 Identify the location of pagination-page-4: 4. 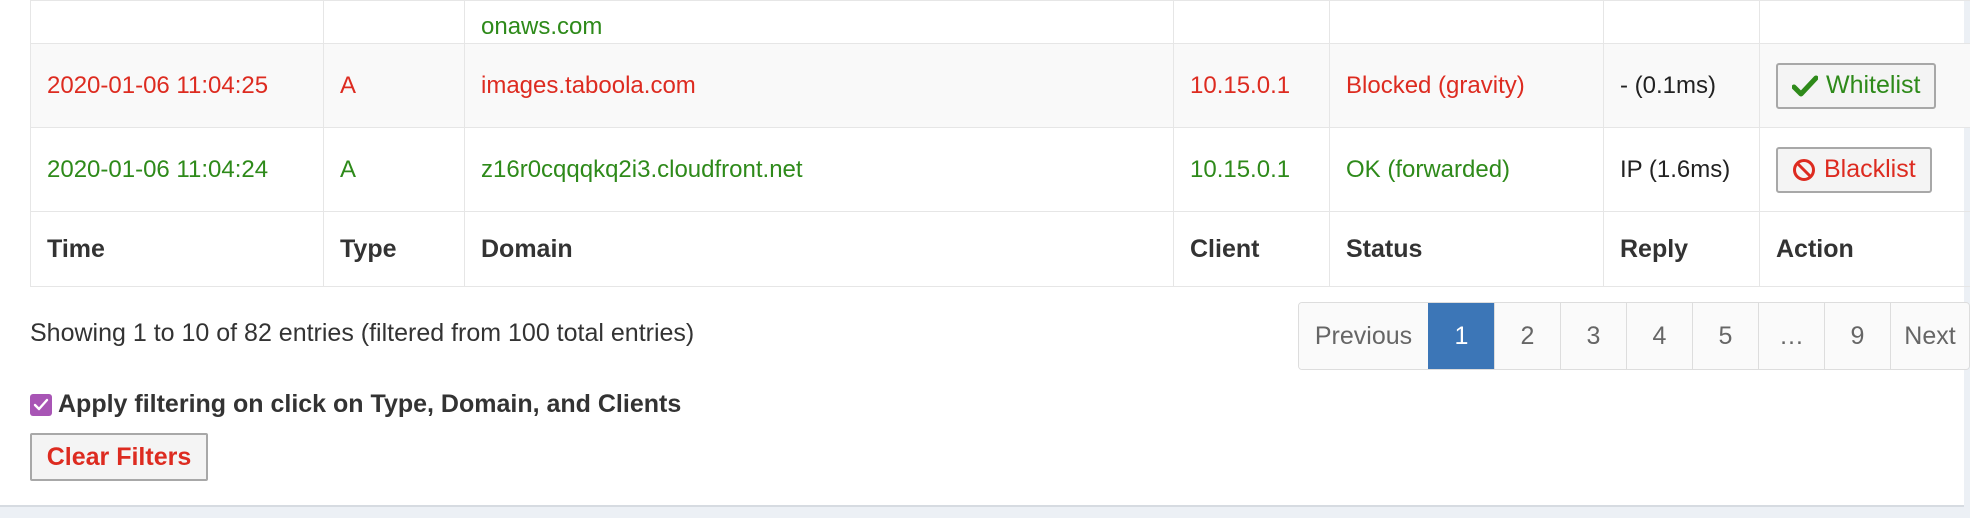
(1659, 336).